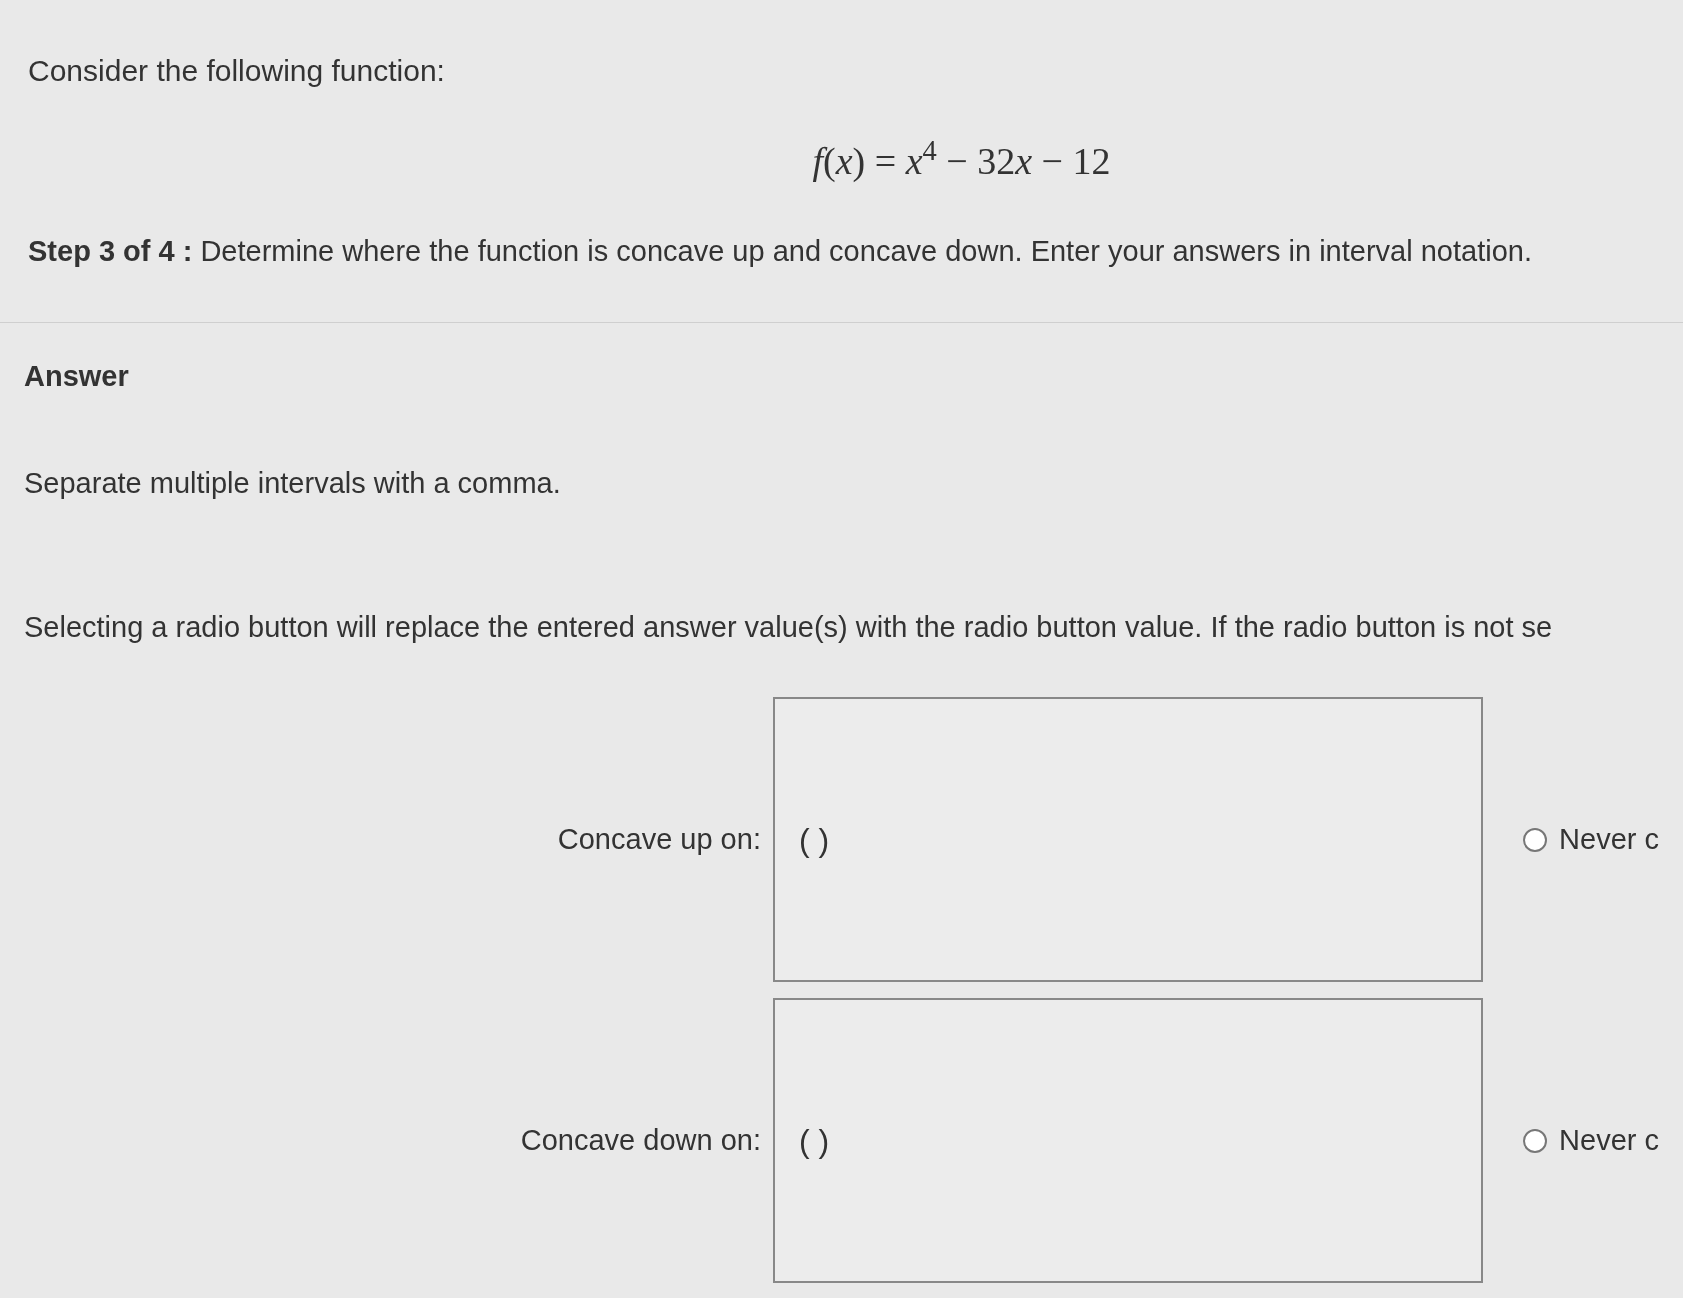 The height and width of the screenshot is (1298, 1683). I want to click on step-instruction: Determine where the function is concave up and concave down. Enter your answers in interval notation., so click(866, 251).